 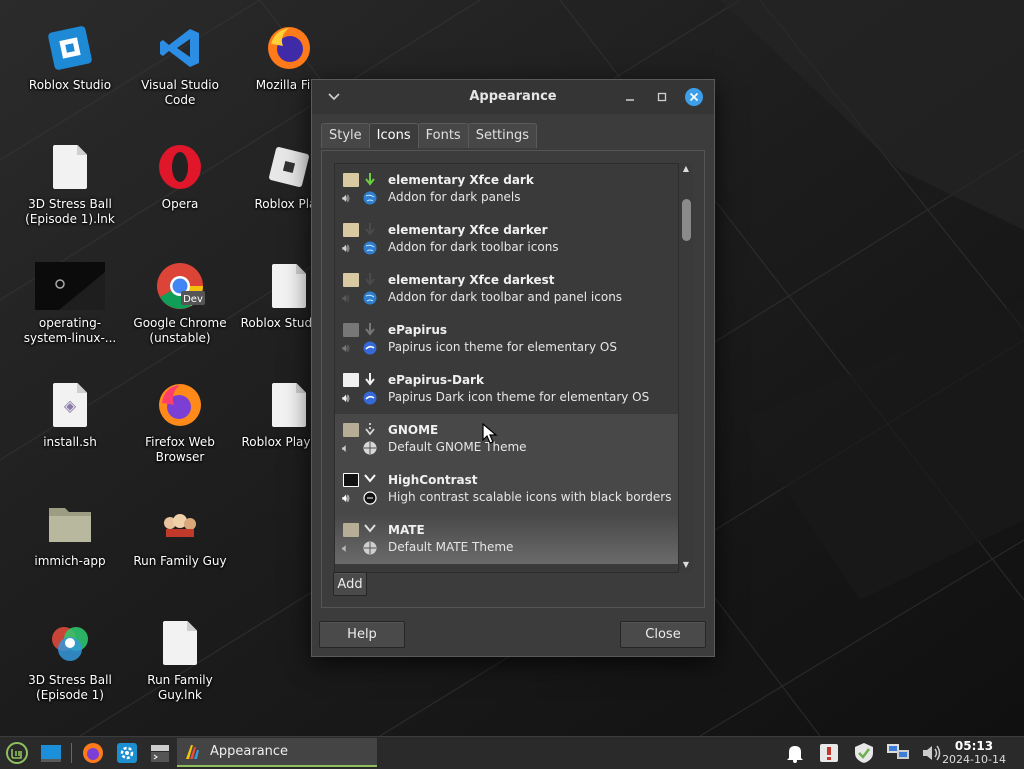 I want to click on taskbar-item-label: Appearance, so click(x=249, y=751).